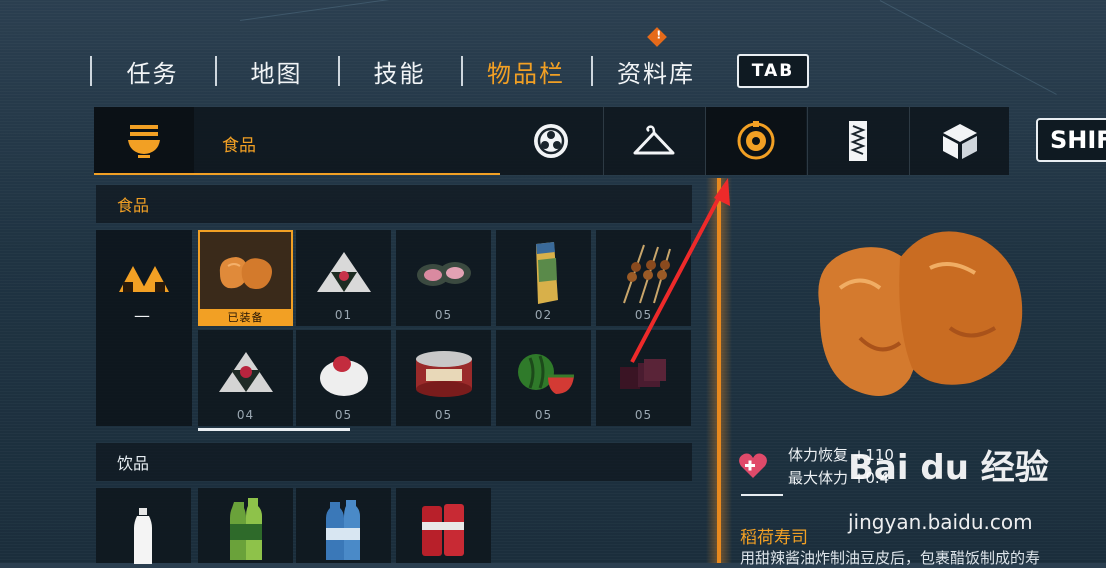 This screenshot has height=568, width=1106. Describe the element at coordinates (762, 495) in the screenshot. I see `stat-underline` at that location.